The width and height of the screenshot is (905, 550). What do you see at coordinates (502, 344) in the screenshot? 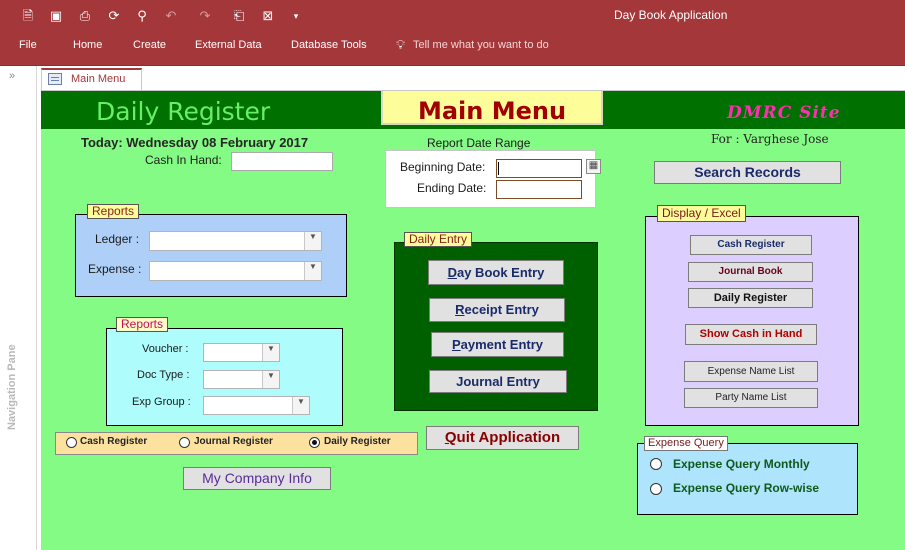
I see `button-label: ayment Entry` at bounding box center [502, 344].